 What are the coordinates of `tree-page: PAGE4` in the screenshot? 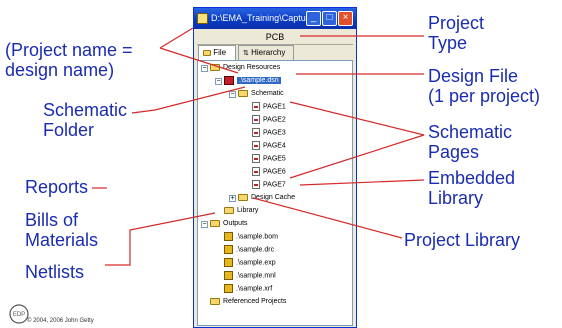 It's located at (269, 146).